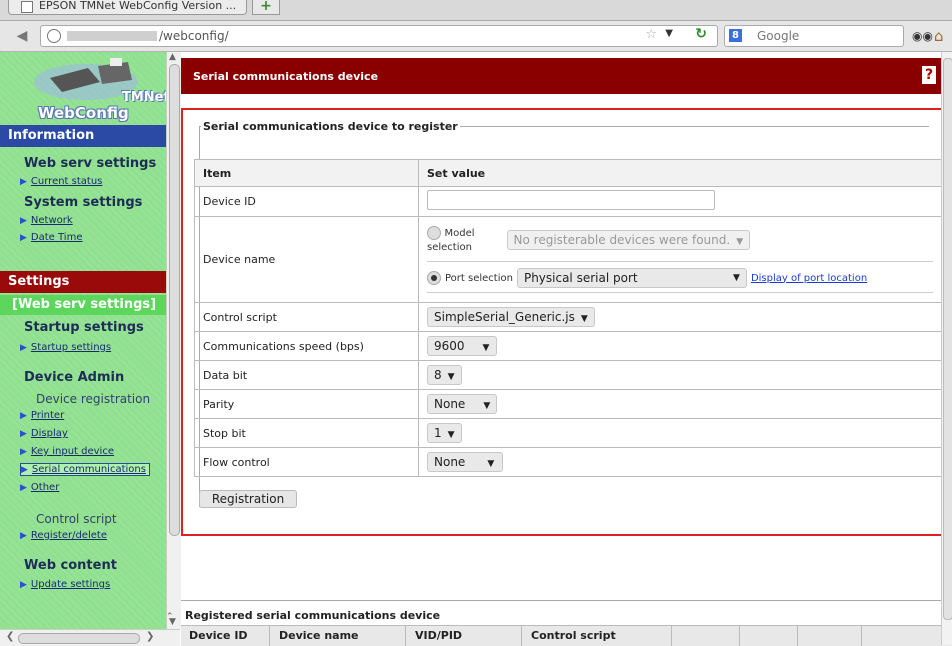 The width and height of the screenshot is (952, 646). I want to click on bookmark-star-icon: ☆, so click(651, 34).